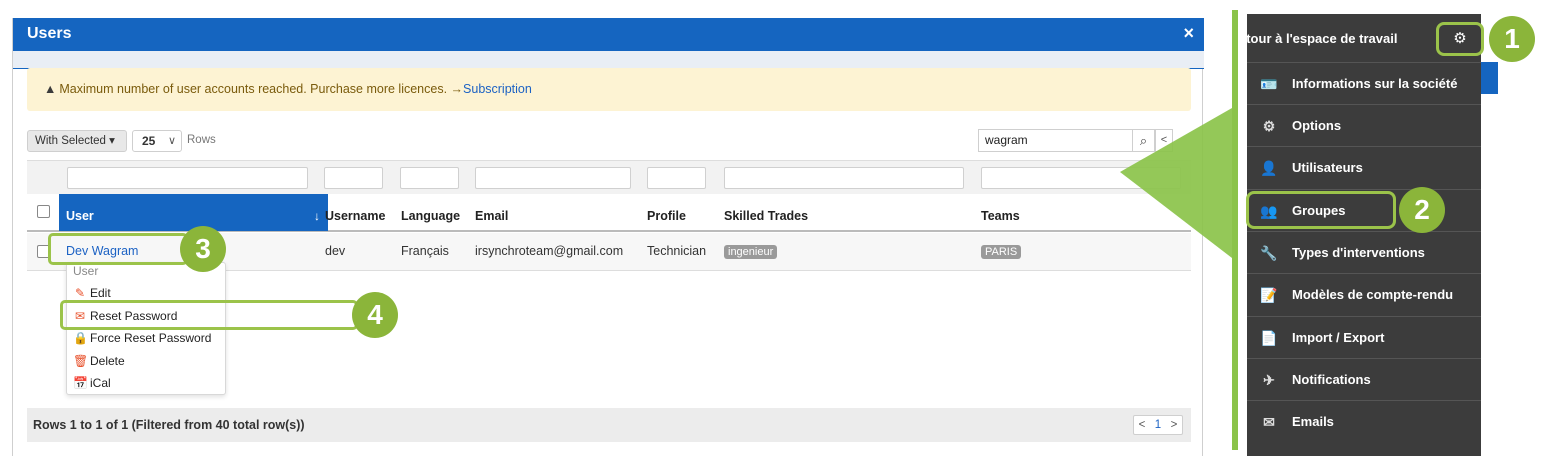  Describe the element at coordinates (1375, 83) in the screenshot. I see `menu-item-label: Informations sur la société` at that location.